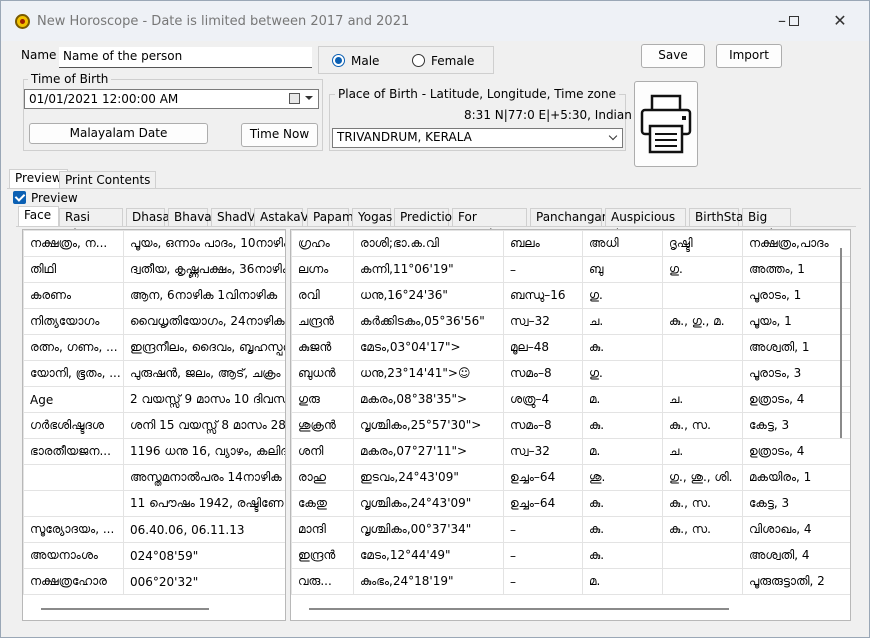  Describe the element at coordinates (570, 295) in the screenshot. I see `table-row: രവി ധനു,16°24'36" ബന്ധു–16 ഗു. പൂരാടം, 1` at that location.